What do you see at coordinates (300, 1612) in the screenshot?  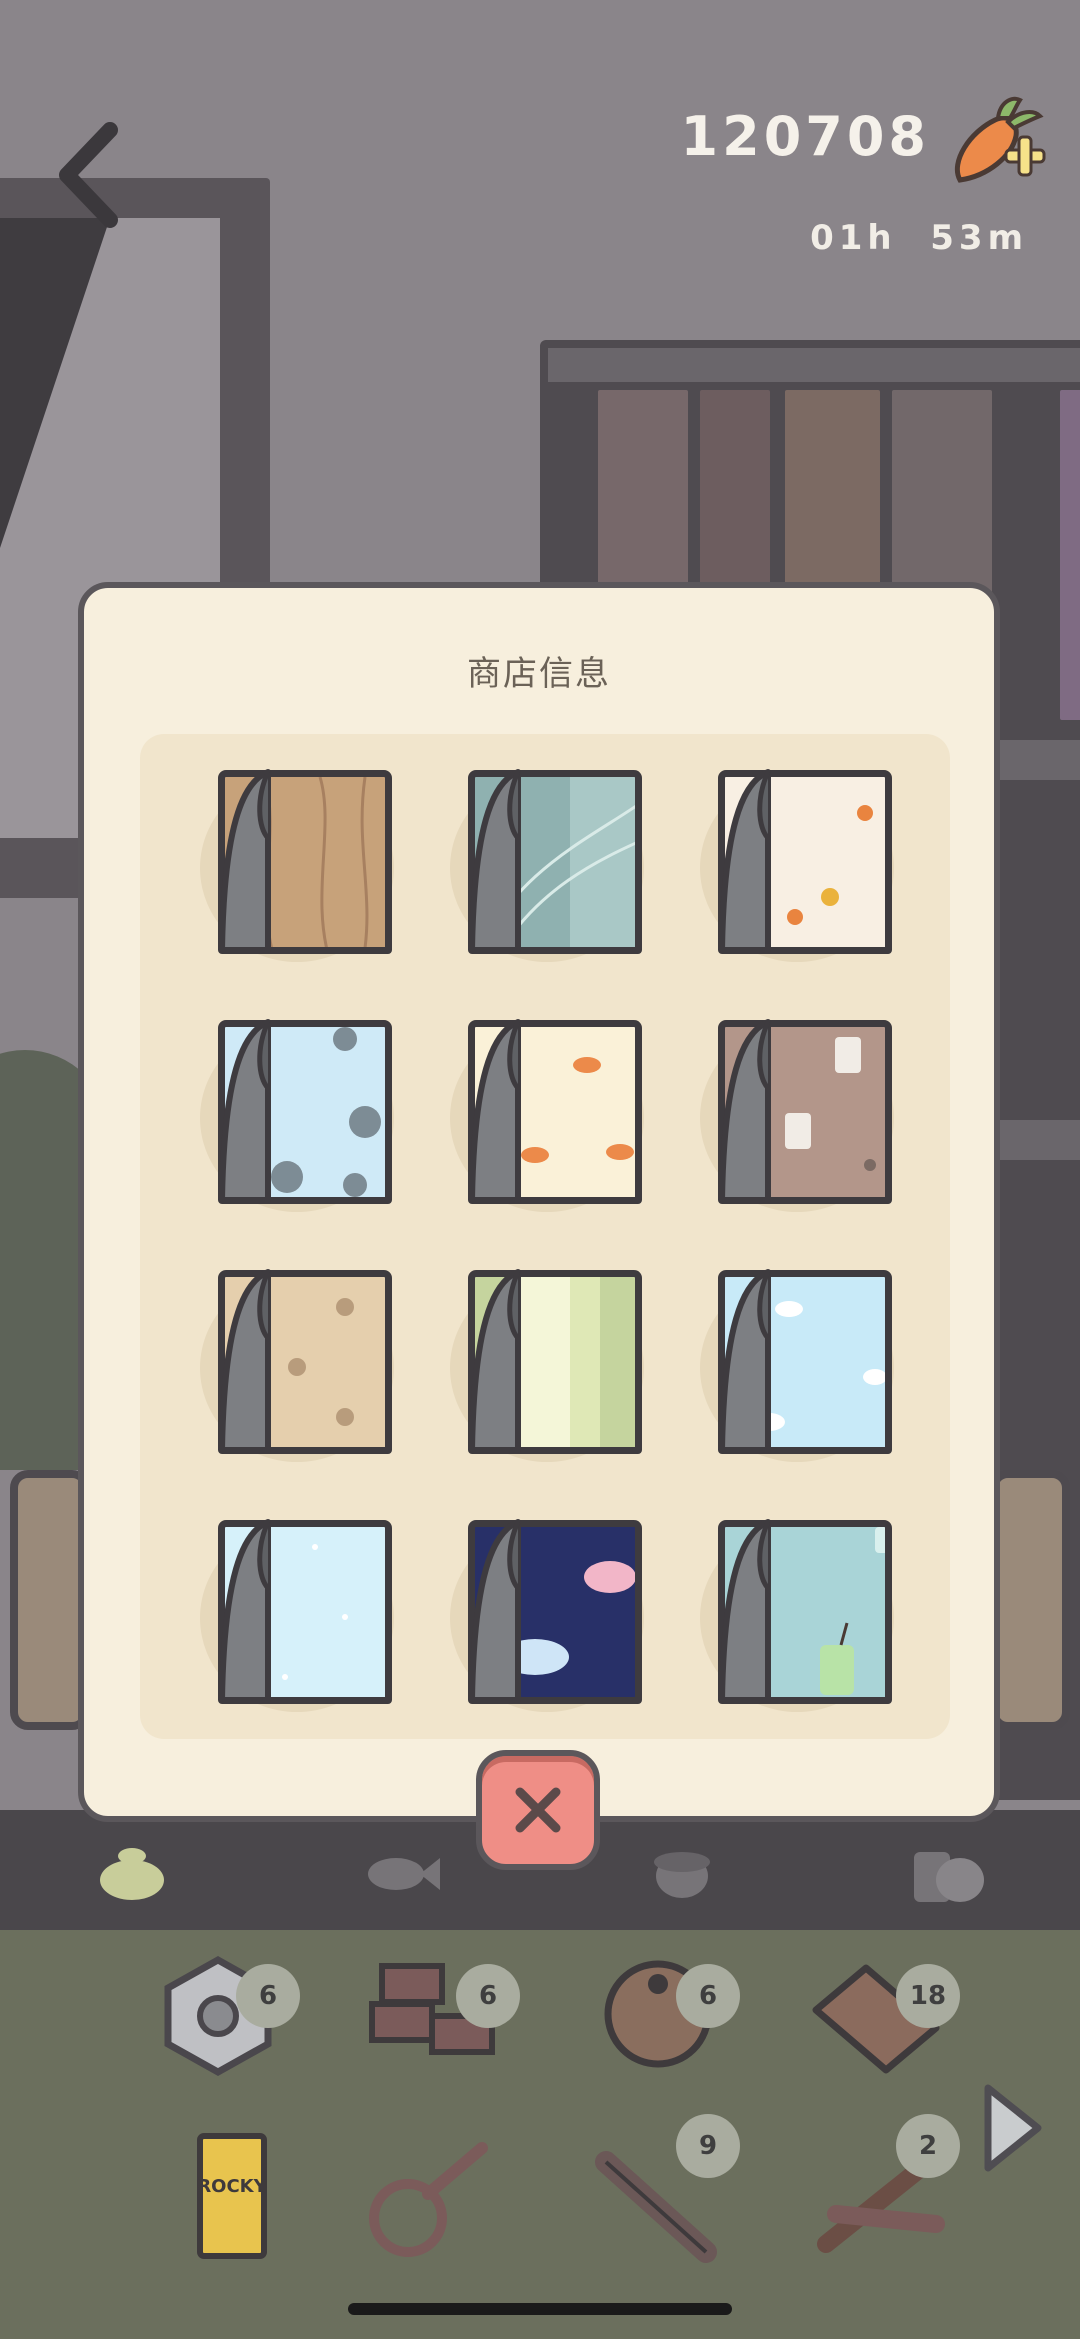 I see `wallpaper-item-light-blue-sparkle-wallpaper` at bounding box center [300, 1612].